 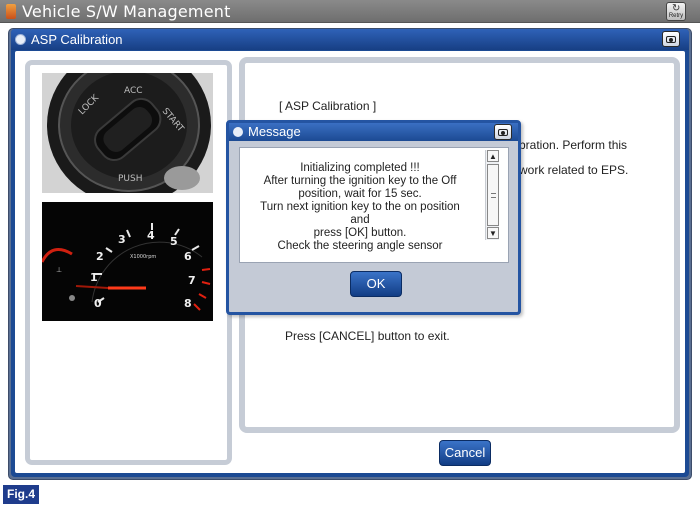 What do you see at coordinates (360, 233) in the screenshot?
I see `message-line: press [OK] button.` at bounding box center [360, 233].